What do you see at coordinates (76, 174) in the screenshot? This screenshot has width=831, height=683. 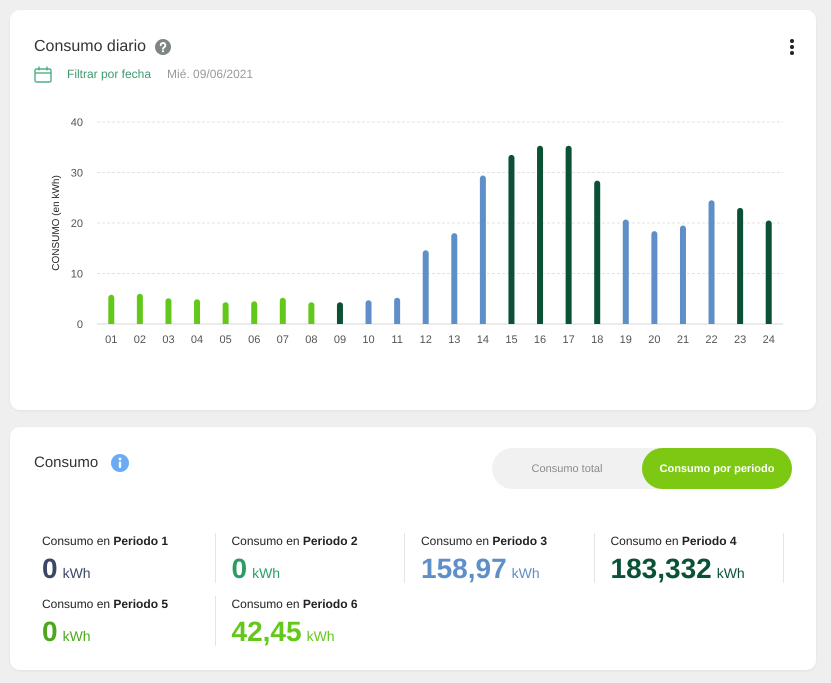 I see `y-tick-label: 30` at bounding box center [76, 174].